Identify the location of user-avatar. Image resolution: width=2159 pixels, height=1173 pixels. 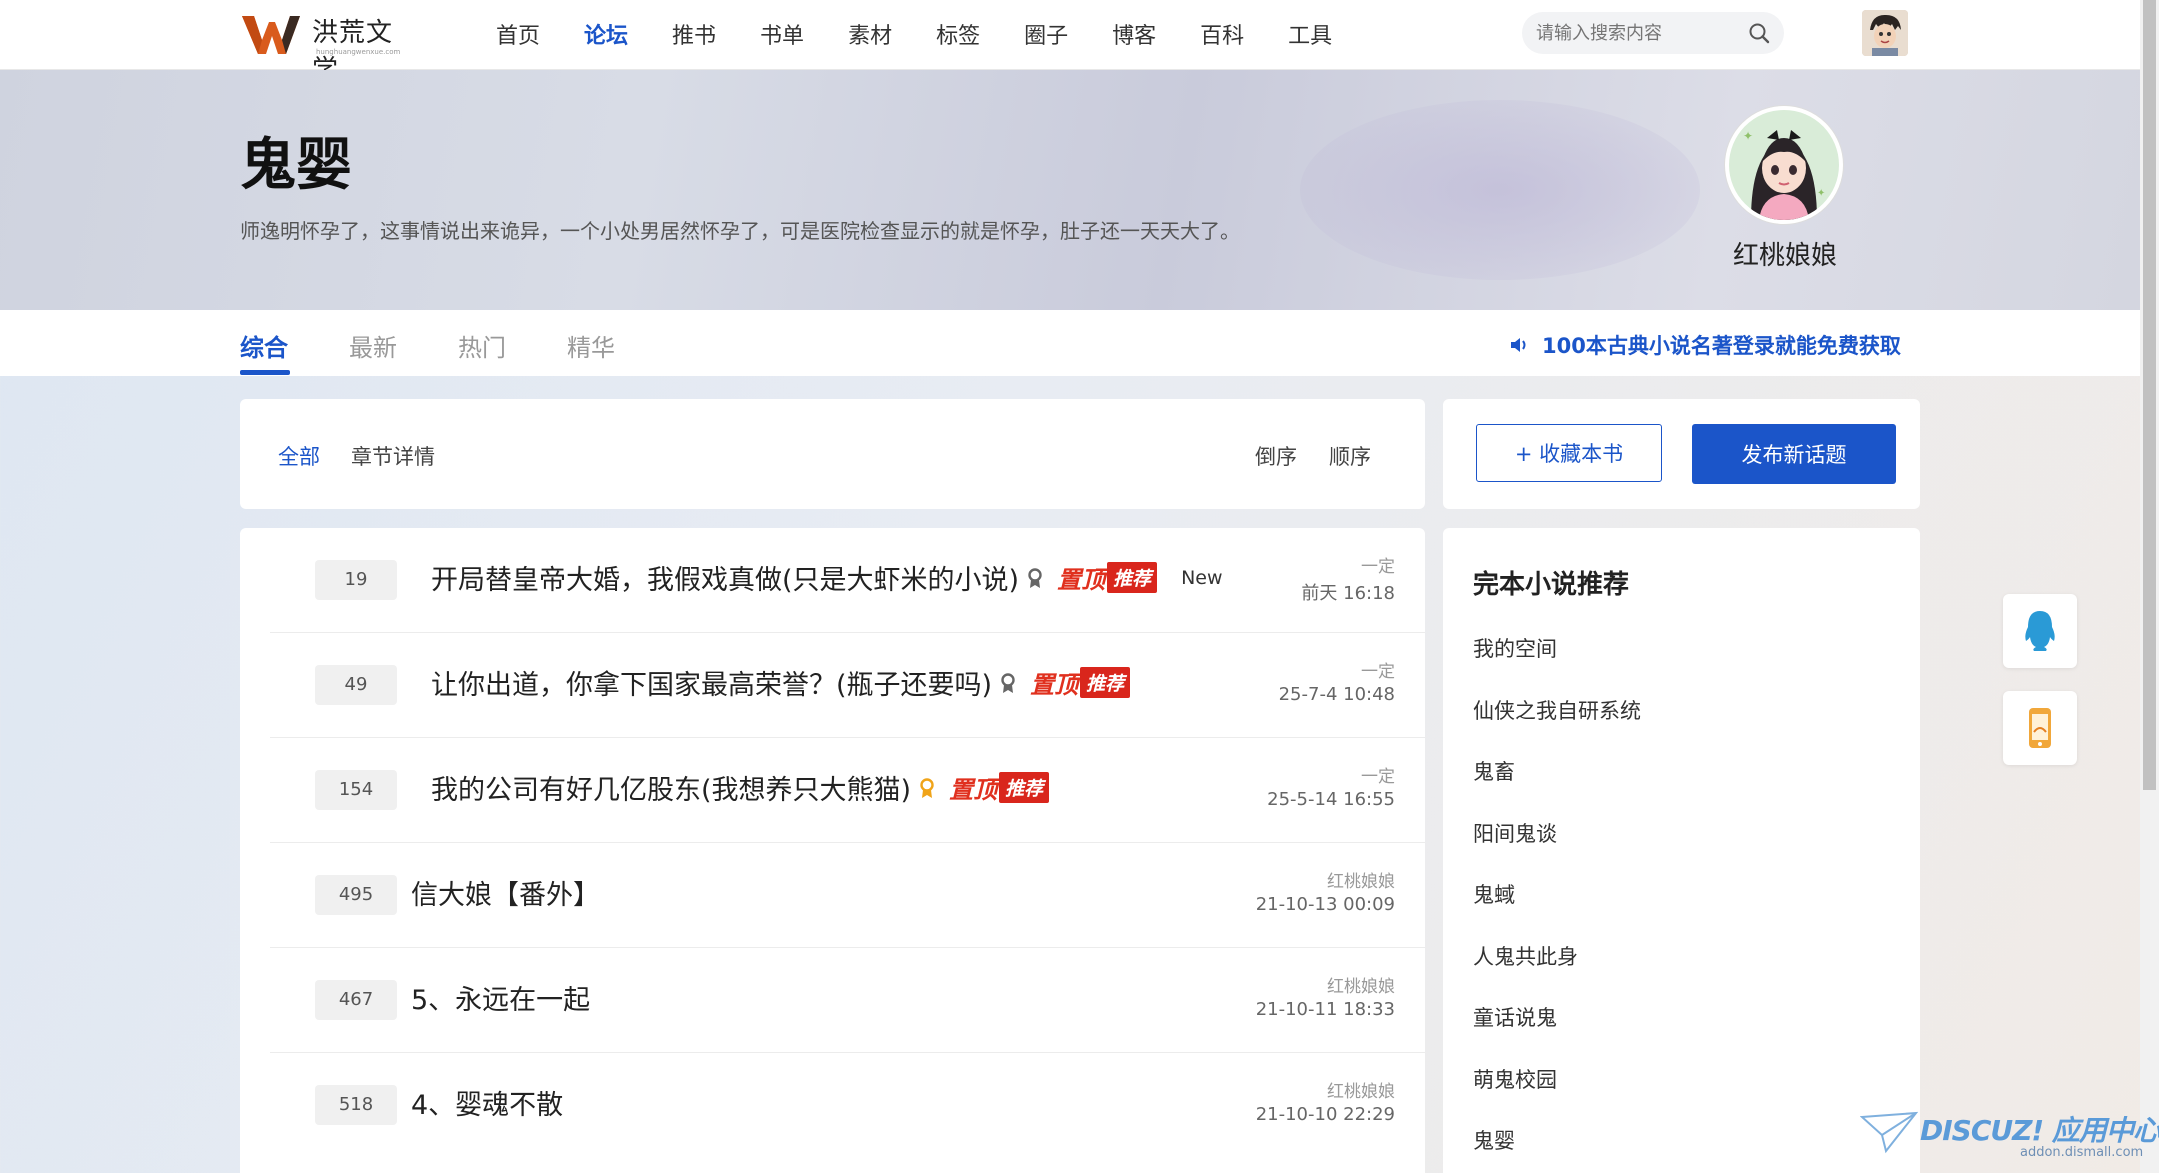
(1885, 33).